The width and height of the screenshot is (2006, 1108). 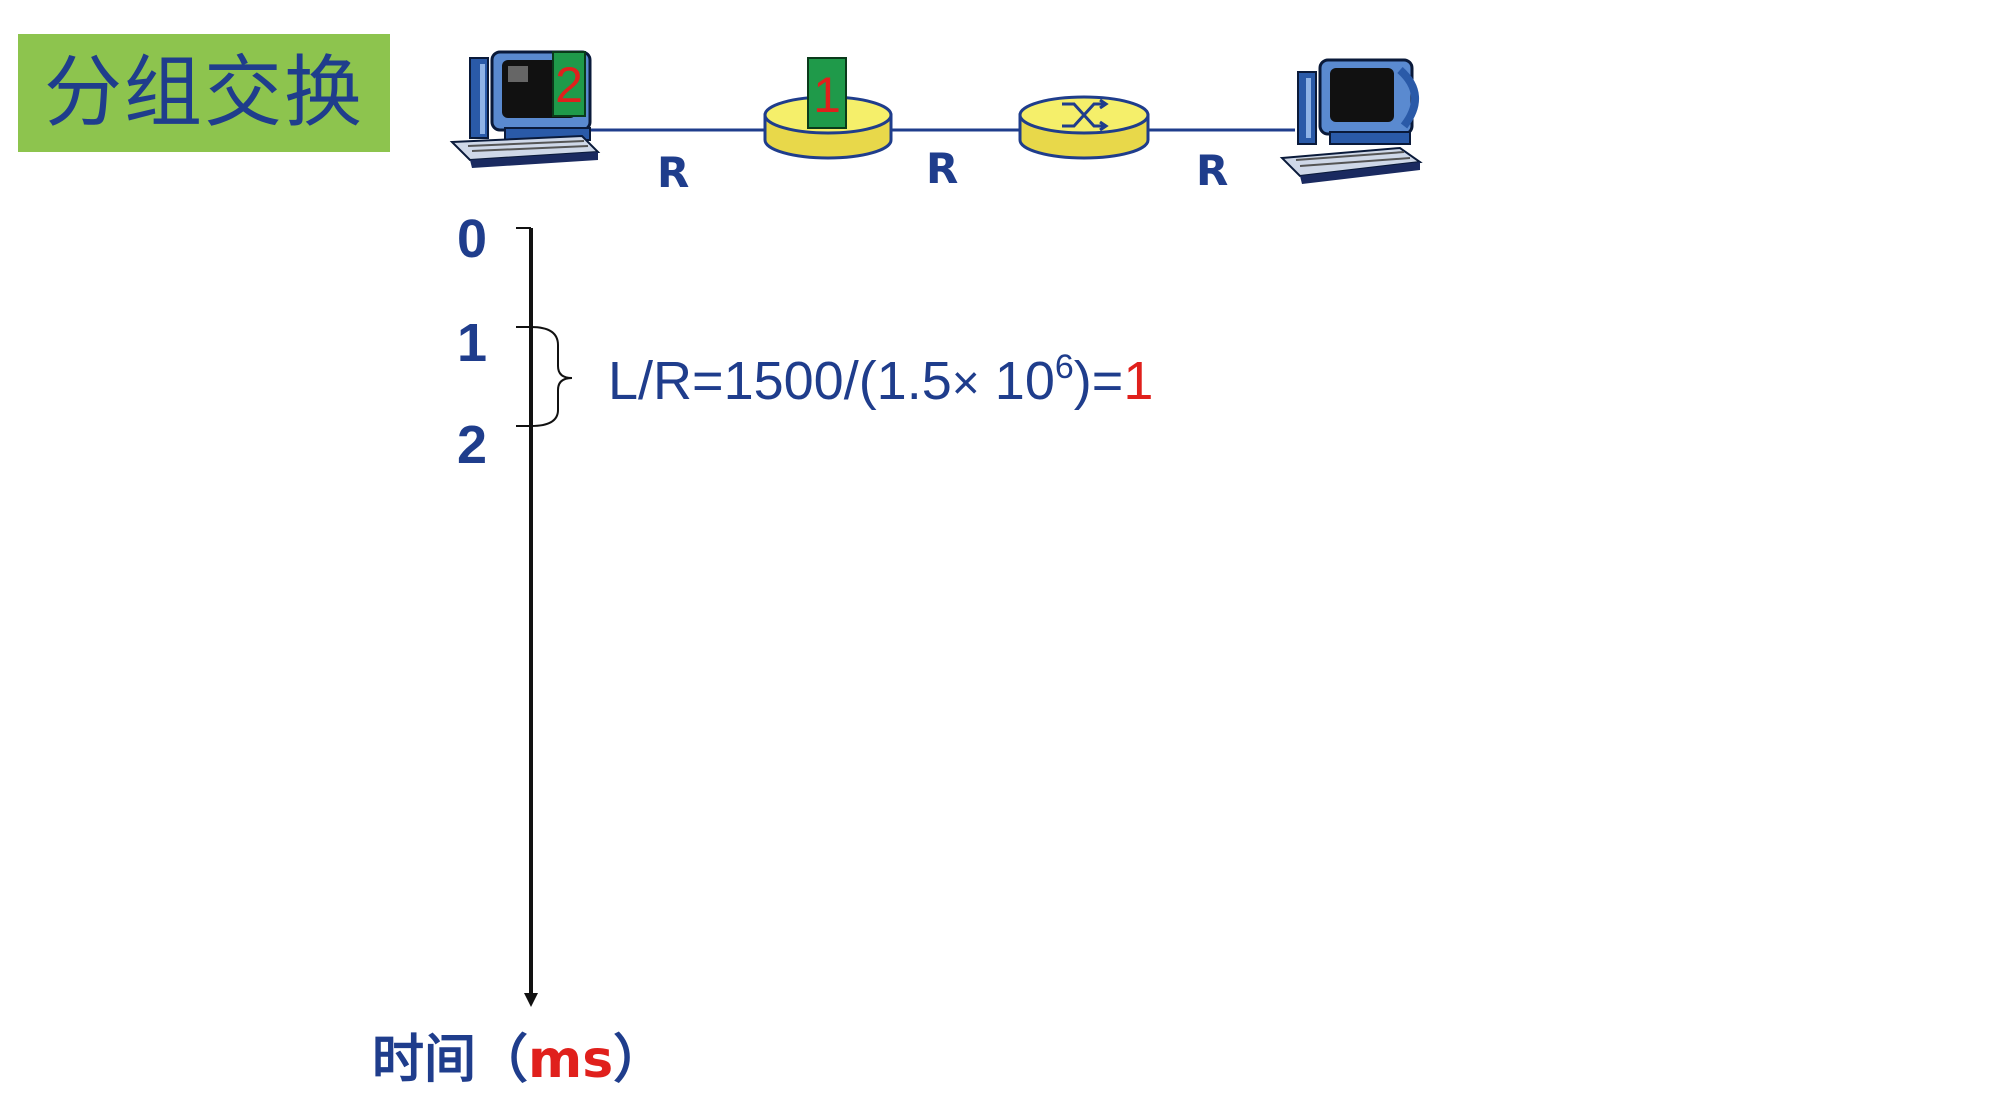 I want to click on formula-base: 10, so click(x=1017, y=381).